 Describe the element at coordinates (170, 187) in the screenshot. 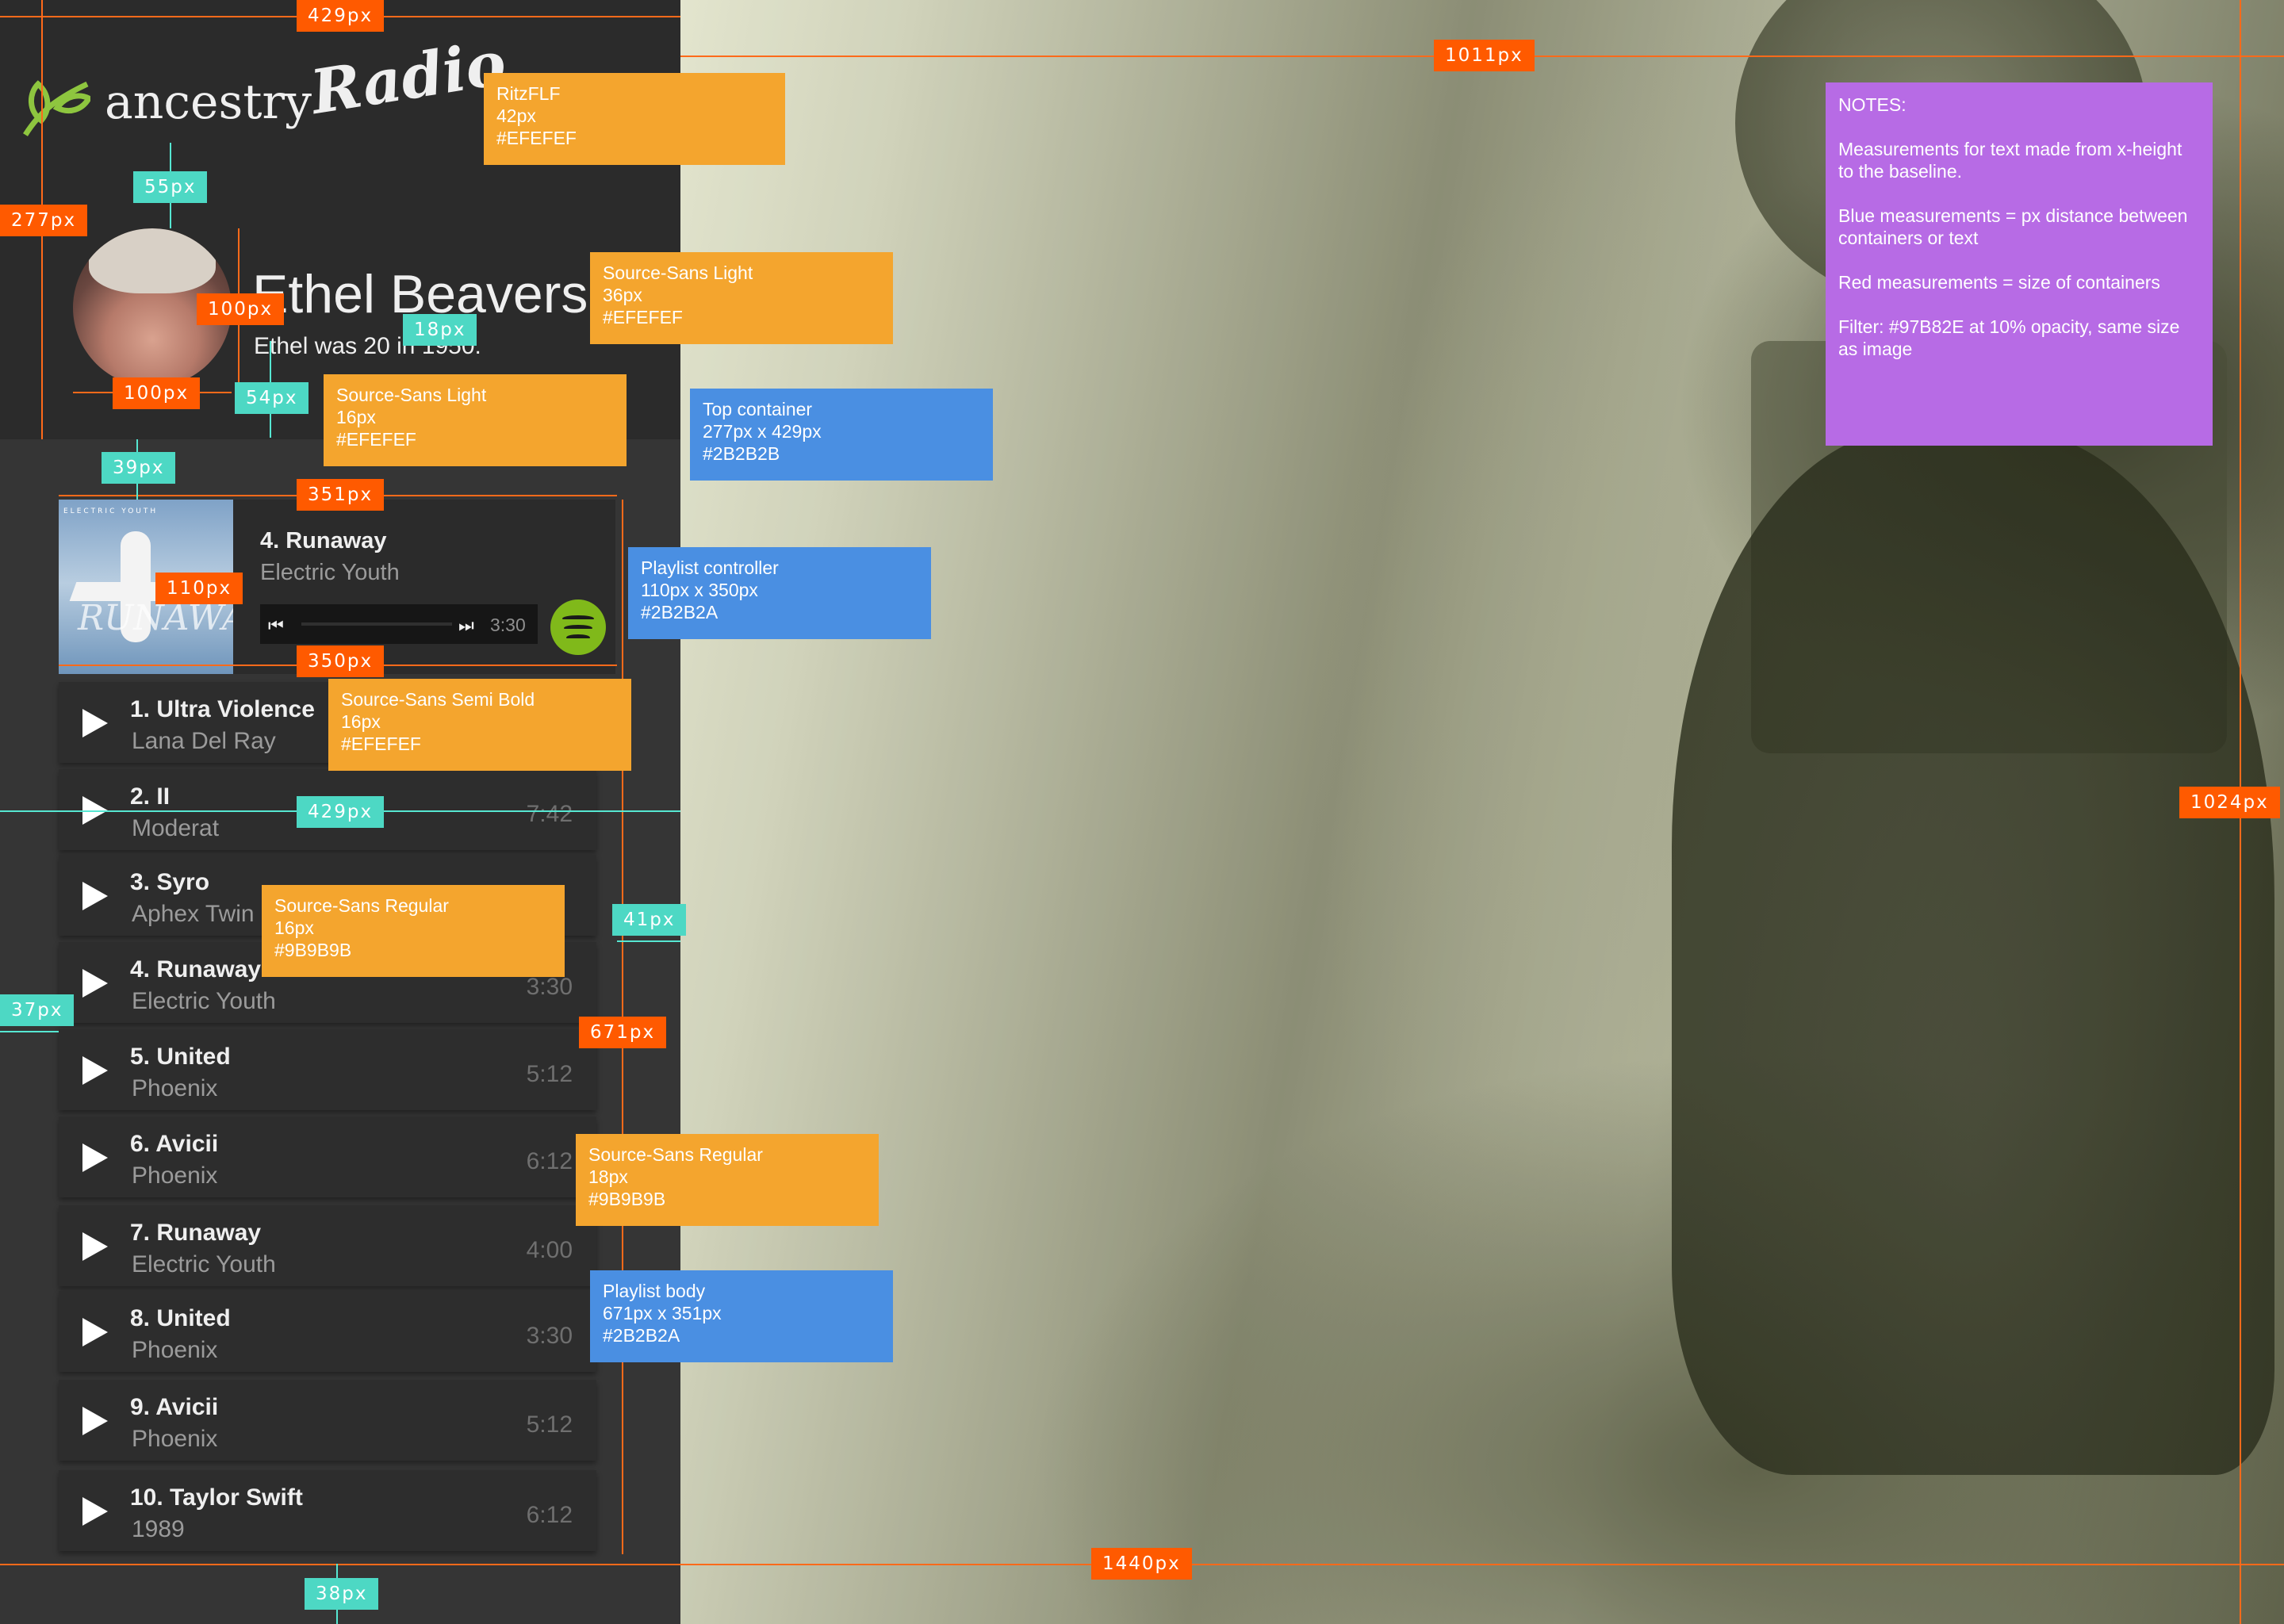

I see `measure-label: 55px` at that location.